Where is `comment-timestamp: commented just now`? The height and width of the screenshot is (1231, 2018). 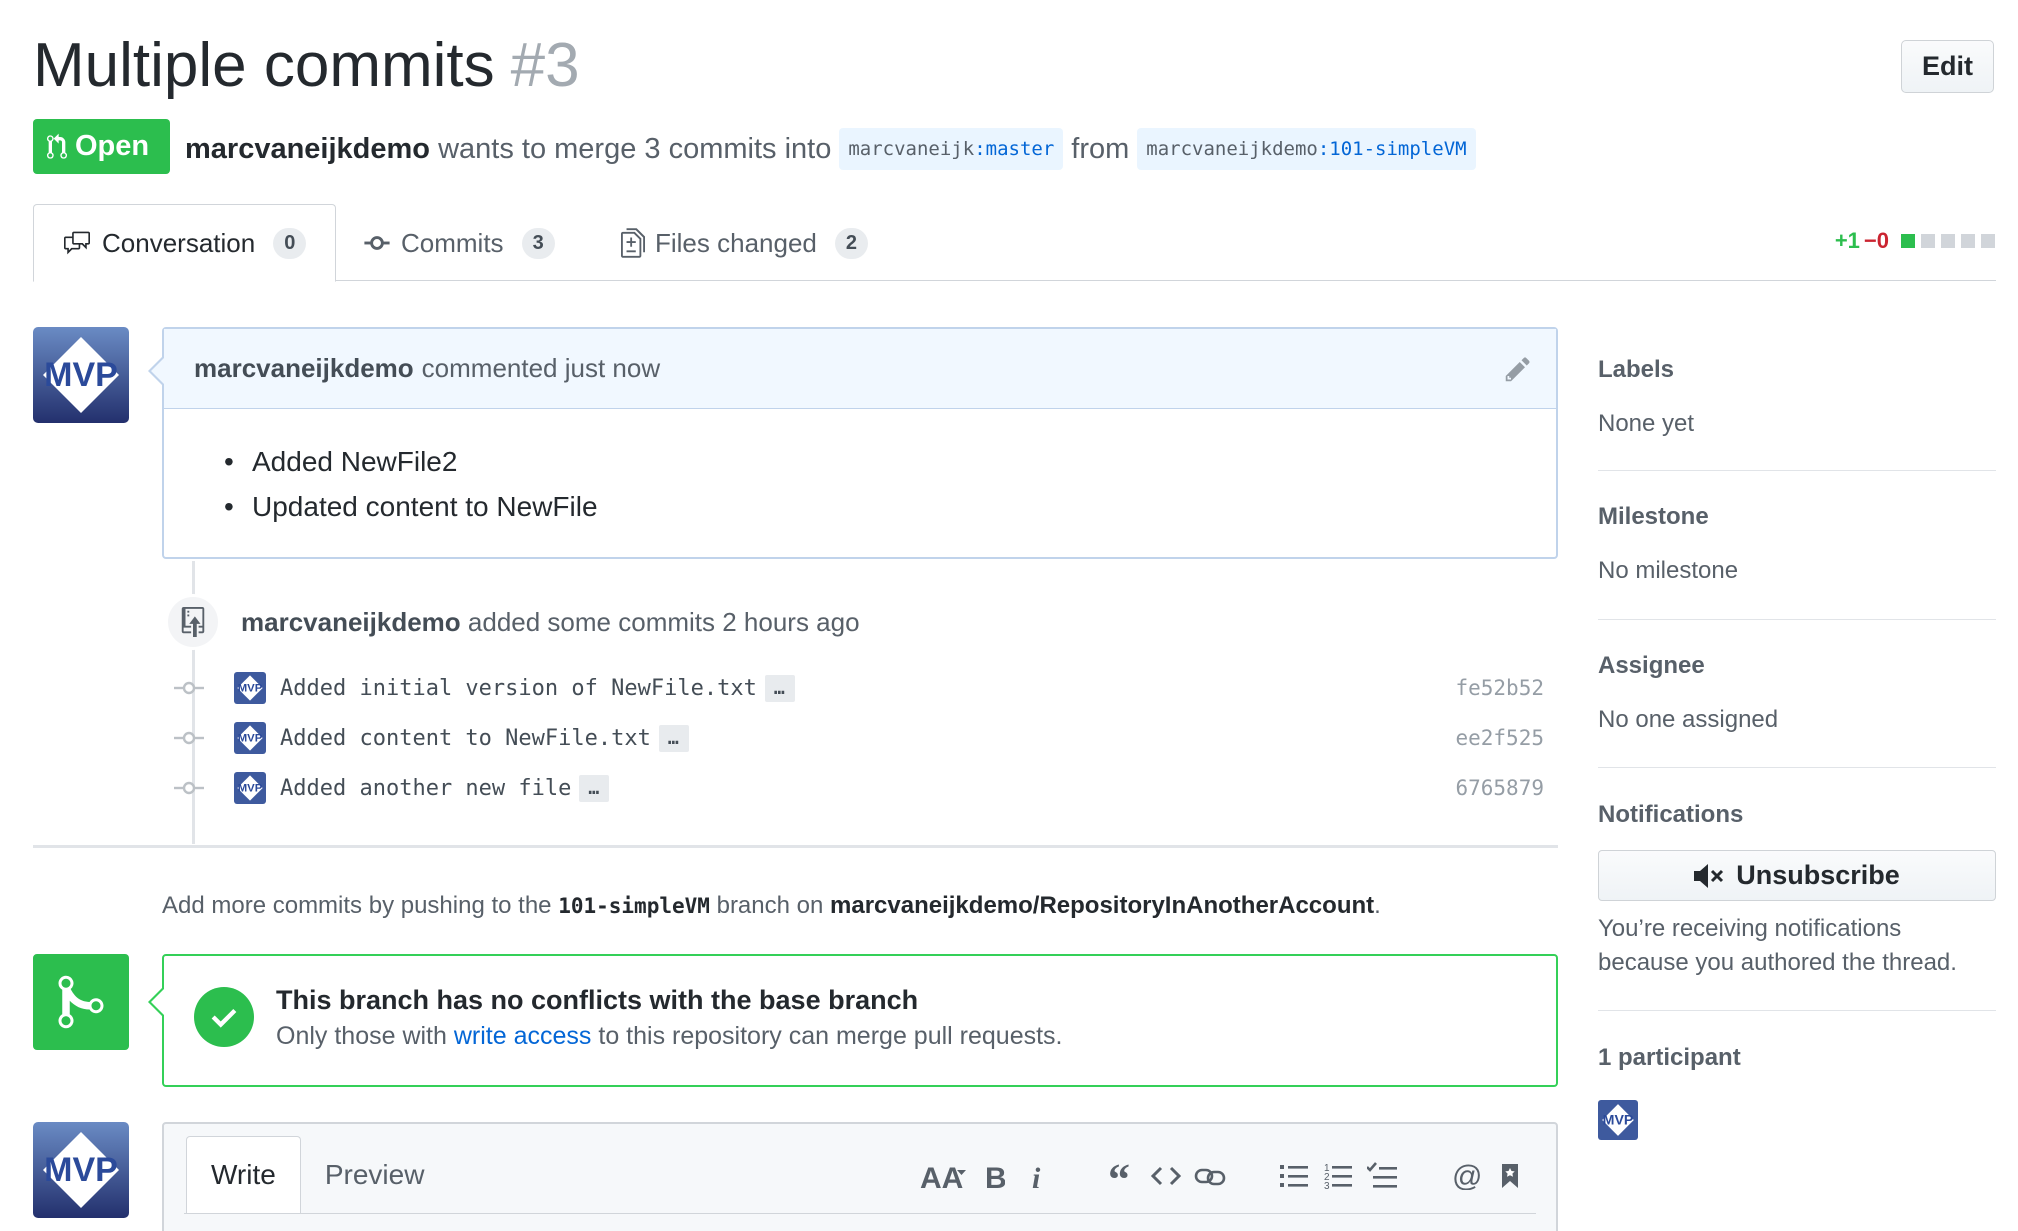 comment-timestamp: commented just now is located at coordinates (541, 368).